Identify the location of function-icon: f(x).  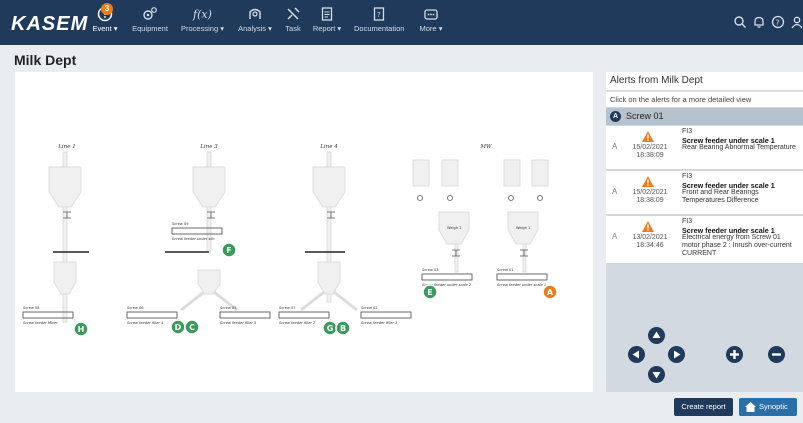
(202, 14).